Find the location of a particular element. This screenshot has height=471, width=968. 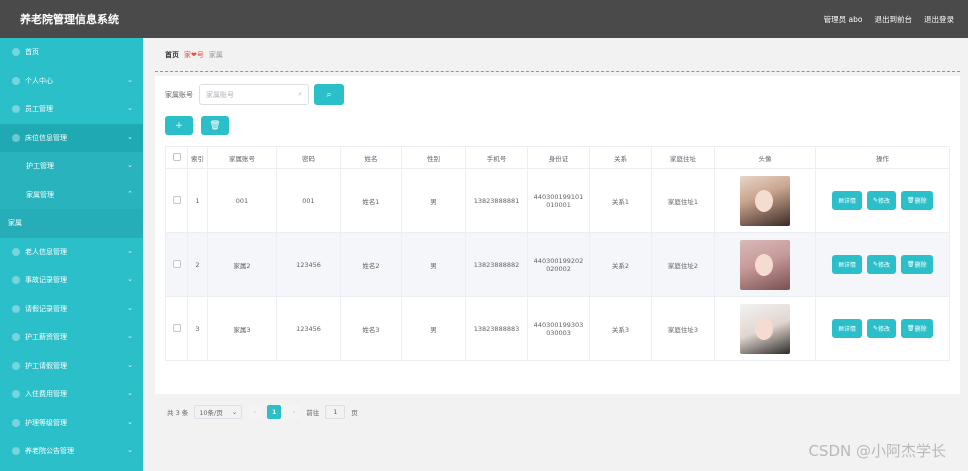

cell-relation: 关系2 is located at coordinates (620, 264).